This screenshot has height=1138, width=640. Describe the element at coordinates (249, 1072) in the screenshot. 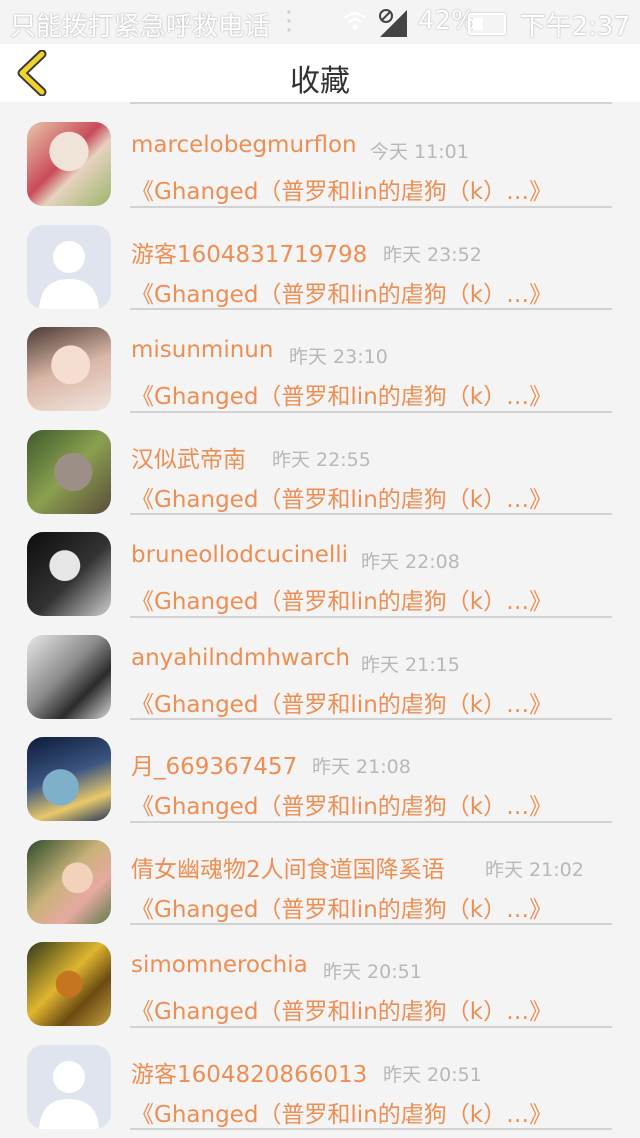

I see `user-name: 游客1604820866013` at that location.